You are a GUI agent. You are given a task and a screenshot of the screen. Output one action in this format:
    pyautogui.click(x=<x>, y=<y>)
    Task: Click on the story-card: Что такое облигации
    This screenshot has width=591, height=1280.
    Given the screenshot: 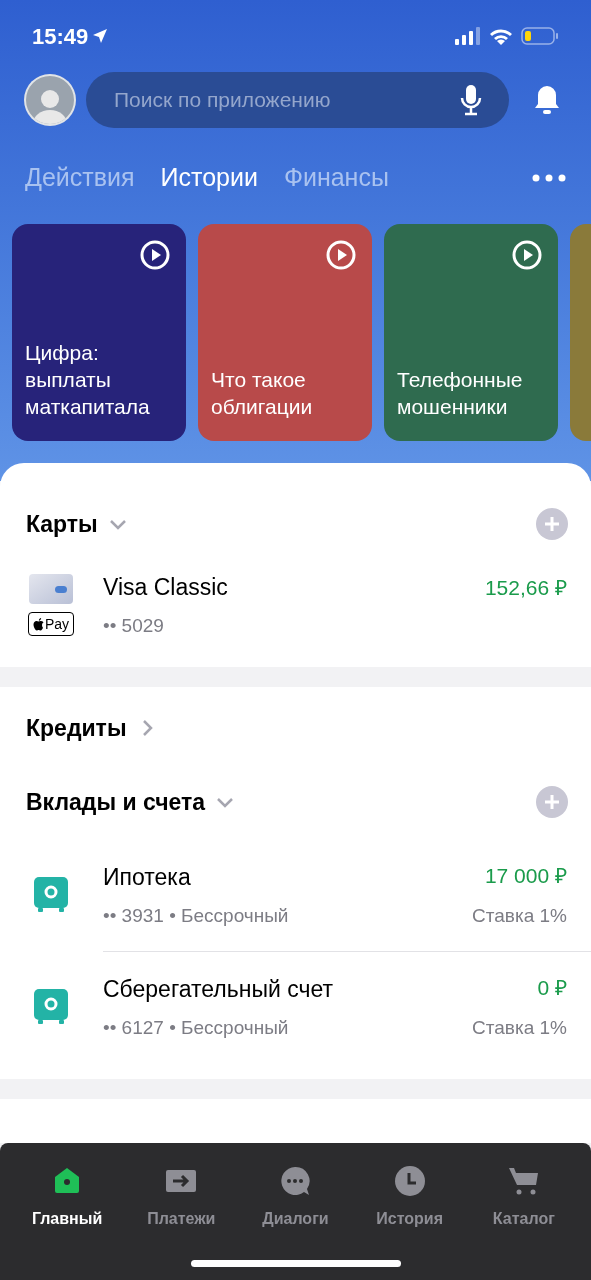 What is the action you would take?
    pyautogui.click(x=285, y=332)
    